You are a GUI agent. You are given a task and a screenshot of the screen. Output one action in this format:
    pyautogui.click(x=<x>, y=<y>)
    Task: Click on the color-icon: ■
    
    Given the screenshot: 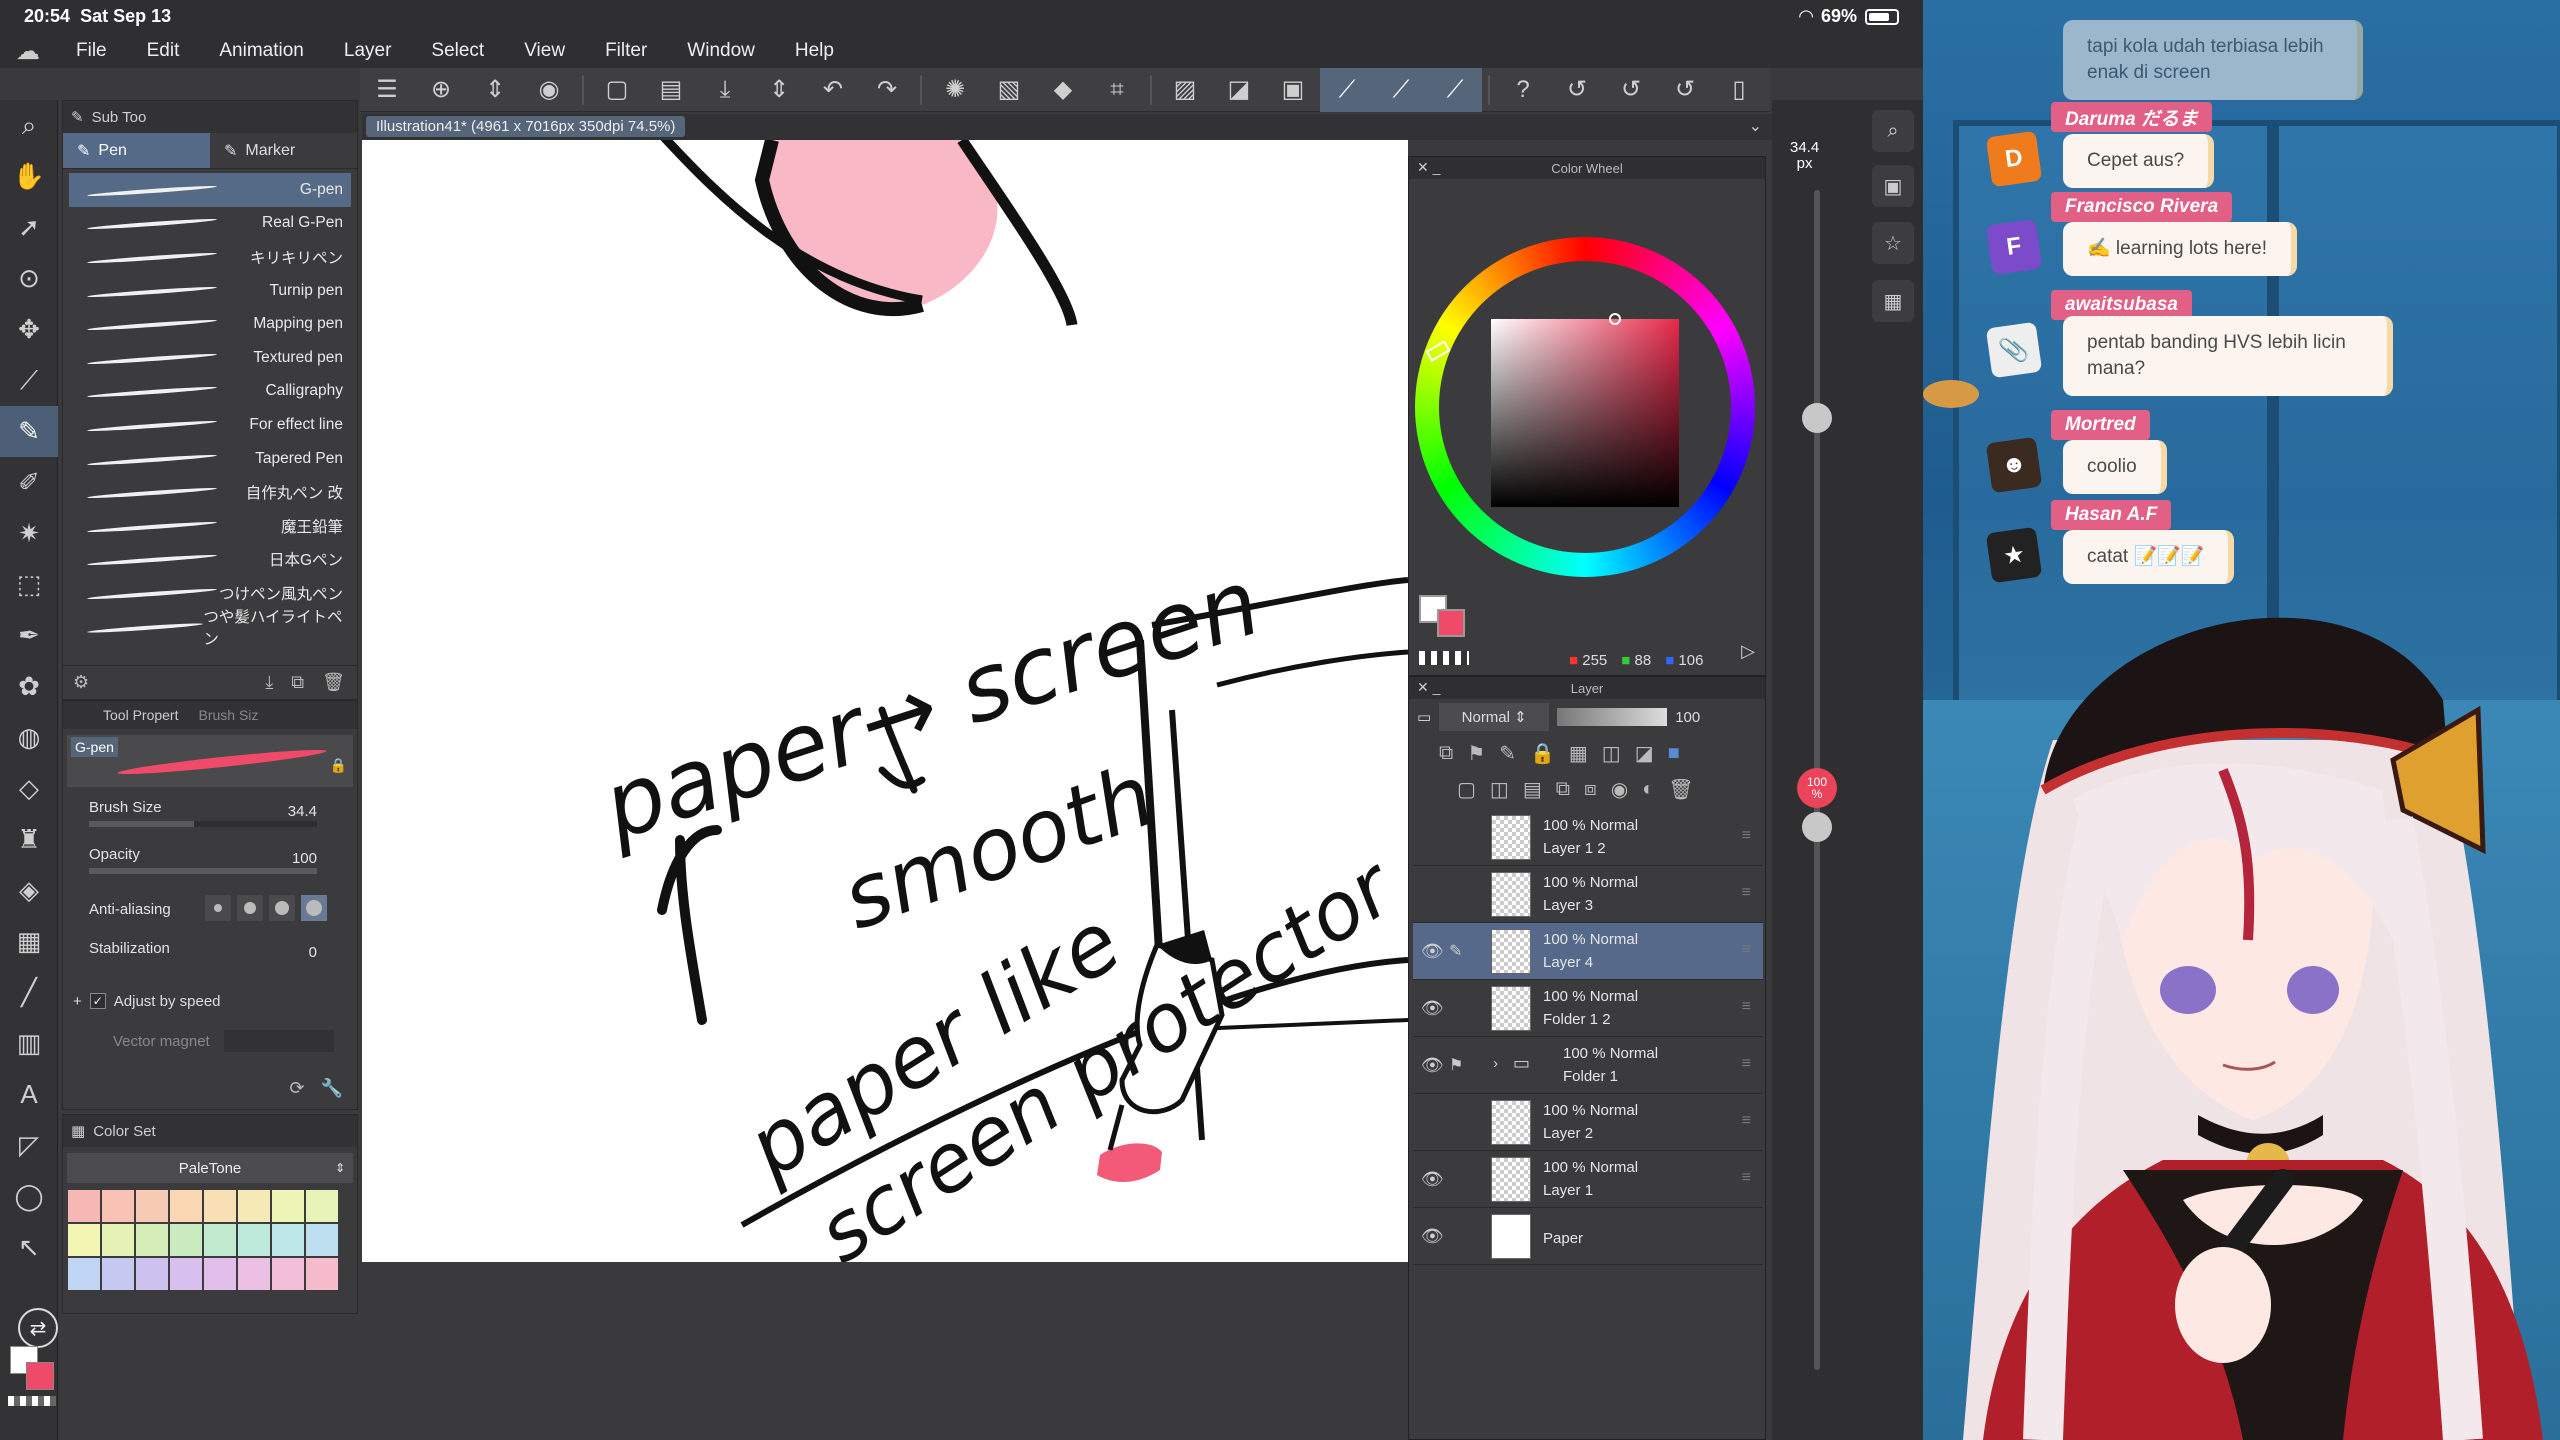 What is the action you would take?
    pyautogui.click(x=1674, y=753)
    